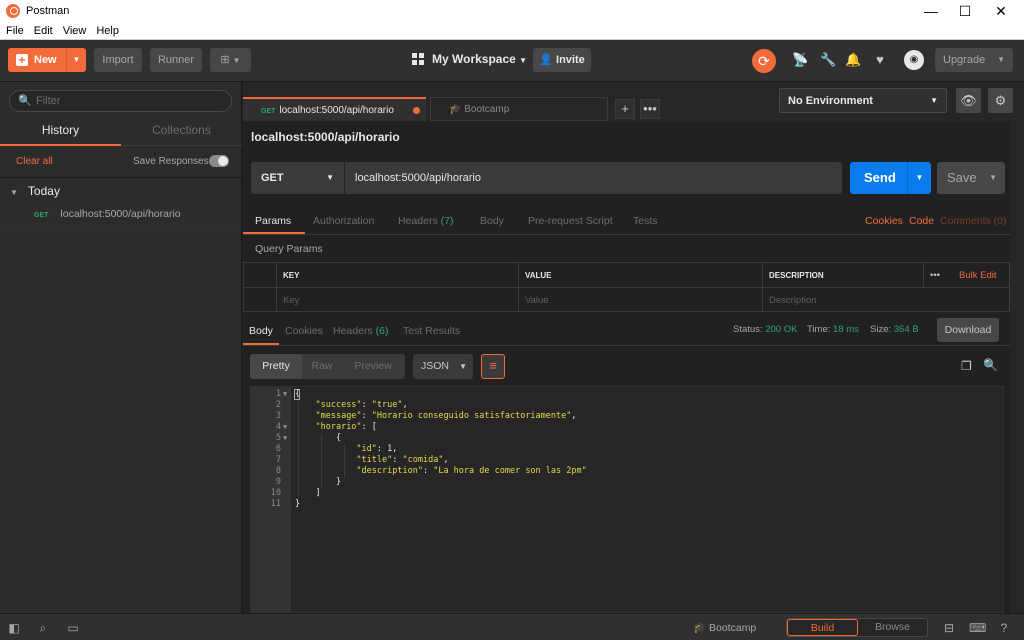  I want to click on tab-response-headers: Headers (6), so click(360, 331).